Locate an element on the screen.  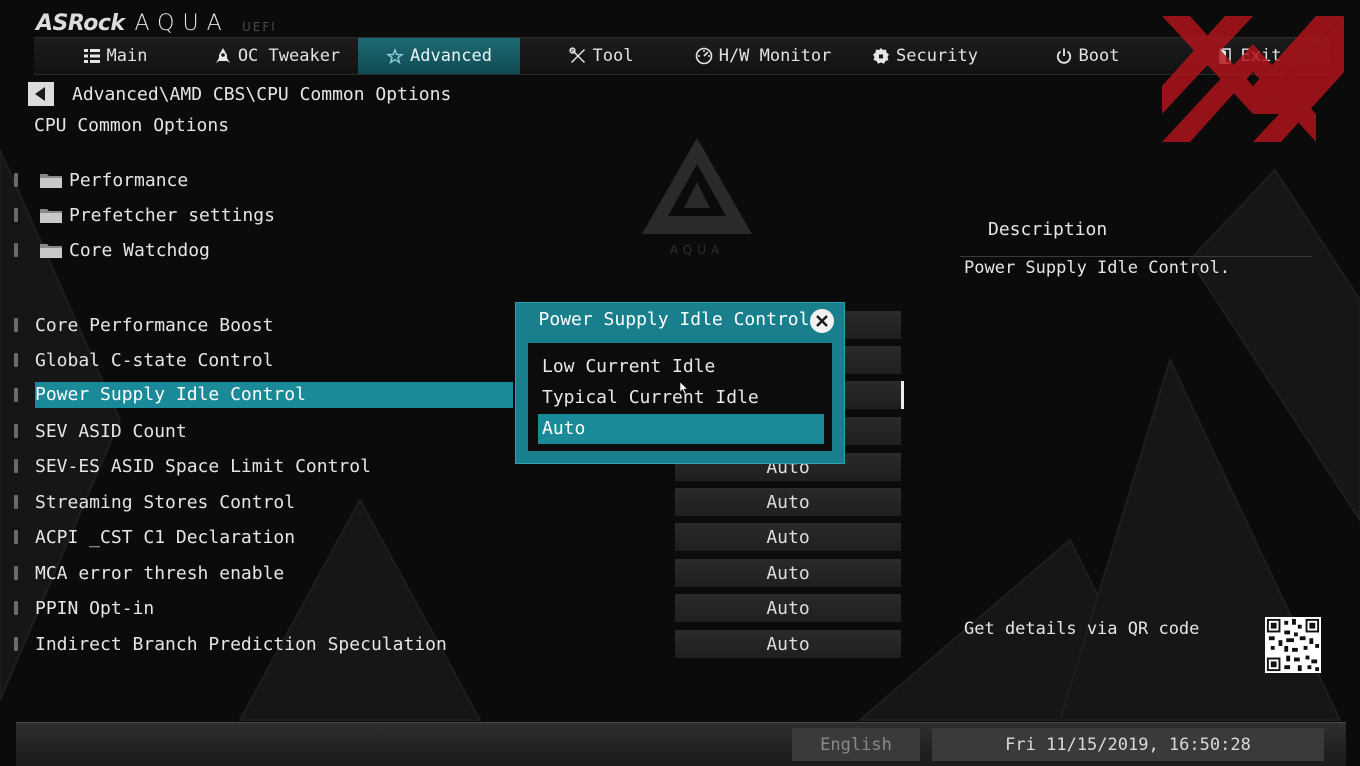
setting-label: Global C-state Control is located at coordinates (154, 360).